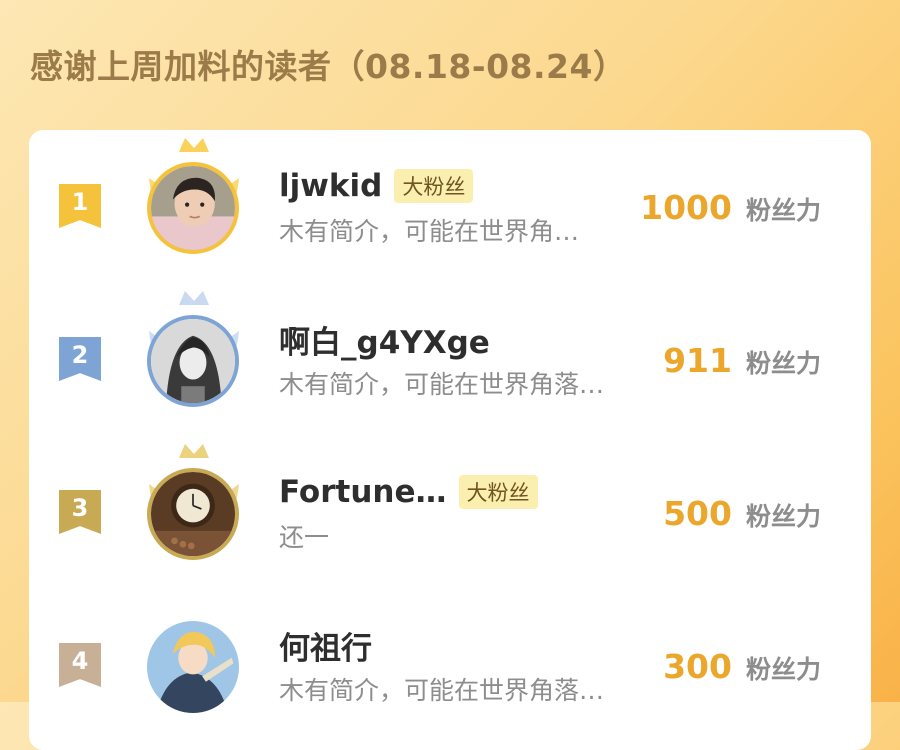 Image resolution: width=900 pixels, height=750 pixels. I want to click on fan-score-value: 911, so click(697, 360).